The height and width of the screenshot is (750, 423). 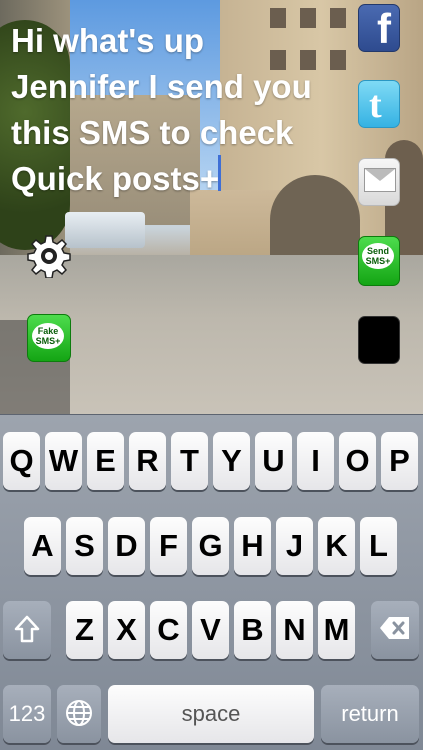 What do you see at coordinates (273, 461) in the screenshot?
I see `key: U` at bounding box center [273, 461].